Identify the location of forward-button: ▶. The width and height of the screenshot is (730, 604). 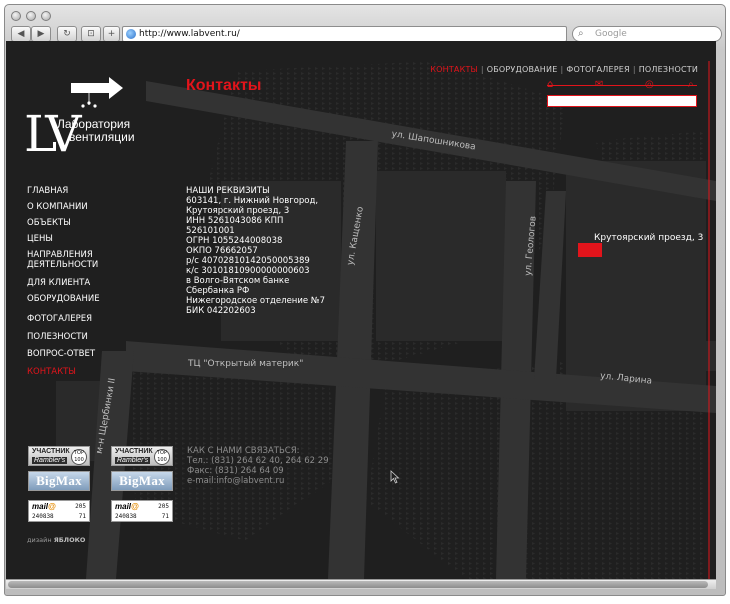
(41, 34).